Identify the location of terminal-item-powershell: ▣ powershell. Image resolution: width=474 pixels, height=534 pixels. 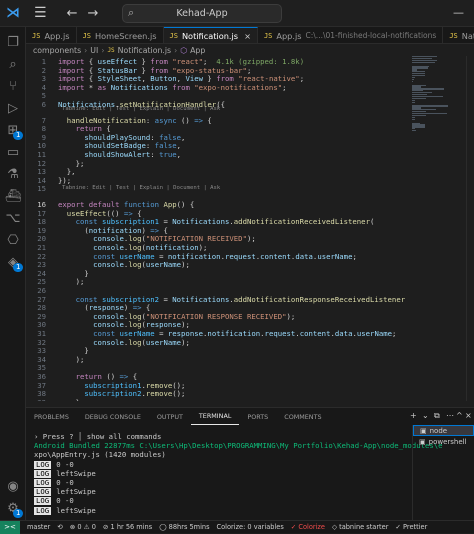
(443, 441).